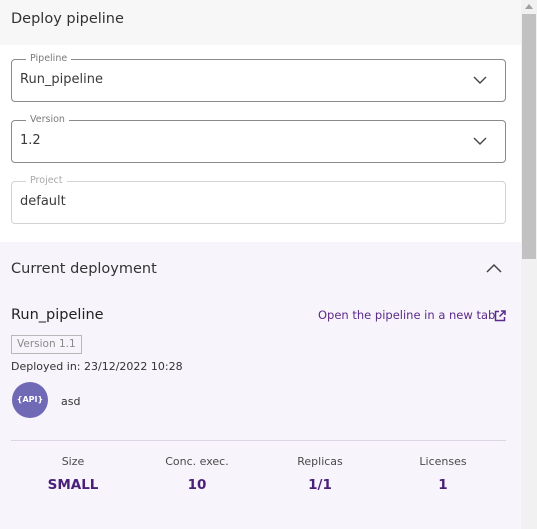  What do you see at coordinates (443, 474) in the screenshot?
I see `stat-licenses: Licenses 1` at bounding box center [443, 474].